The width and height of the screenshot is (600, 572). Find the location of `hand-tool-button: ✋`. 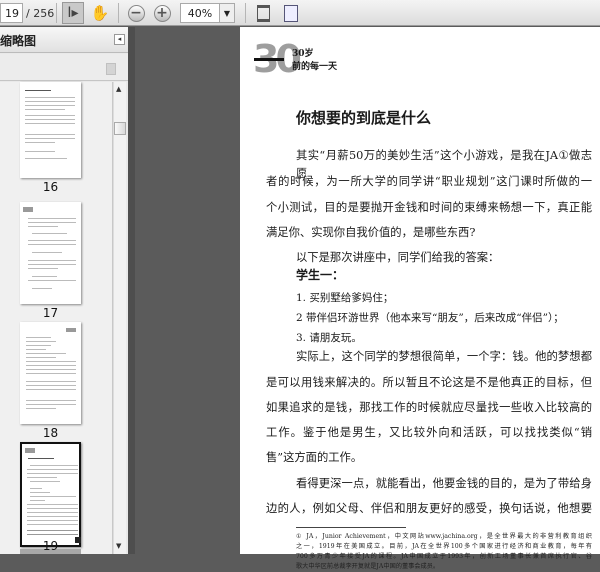

hand-tool-button: ✋ is located at coordinates (100, 13).